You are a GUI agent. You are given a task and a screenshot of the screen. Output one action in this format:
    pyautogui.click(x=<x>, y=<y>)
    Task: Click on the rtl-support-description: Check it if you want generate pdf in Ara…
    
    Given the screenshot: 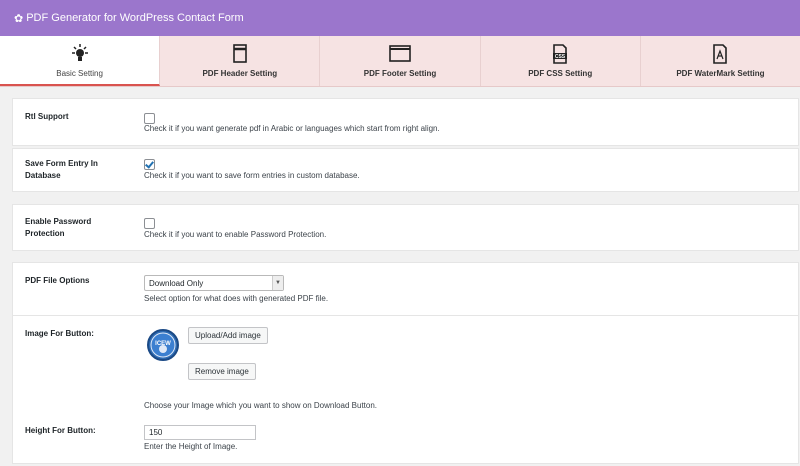 What is the action you would take?
    pyautogui.click(x=292, y=128)
    